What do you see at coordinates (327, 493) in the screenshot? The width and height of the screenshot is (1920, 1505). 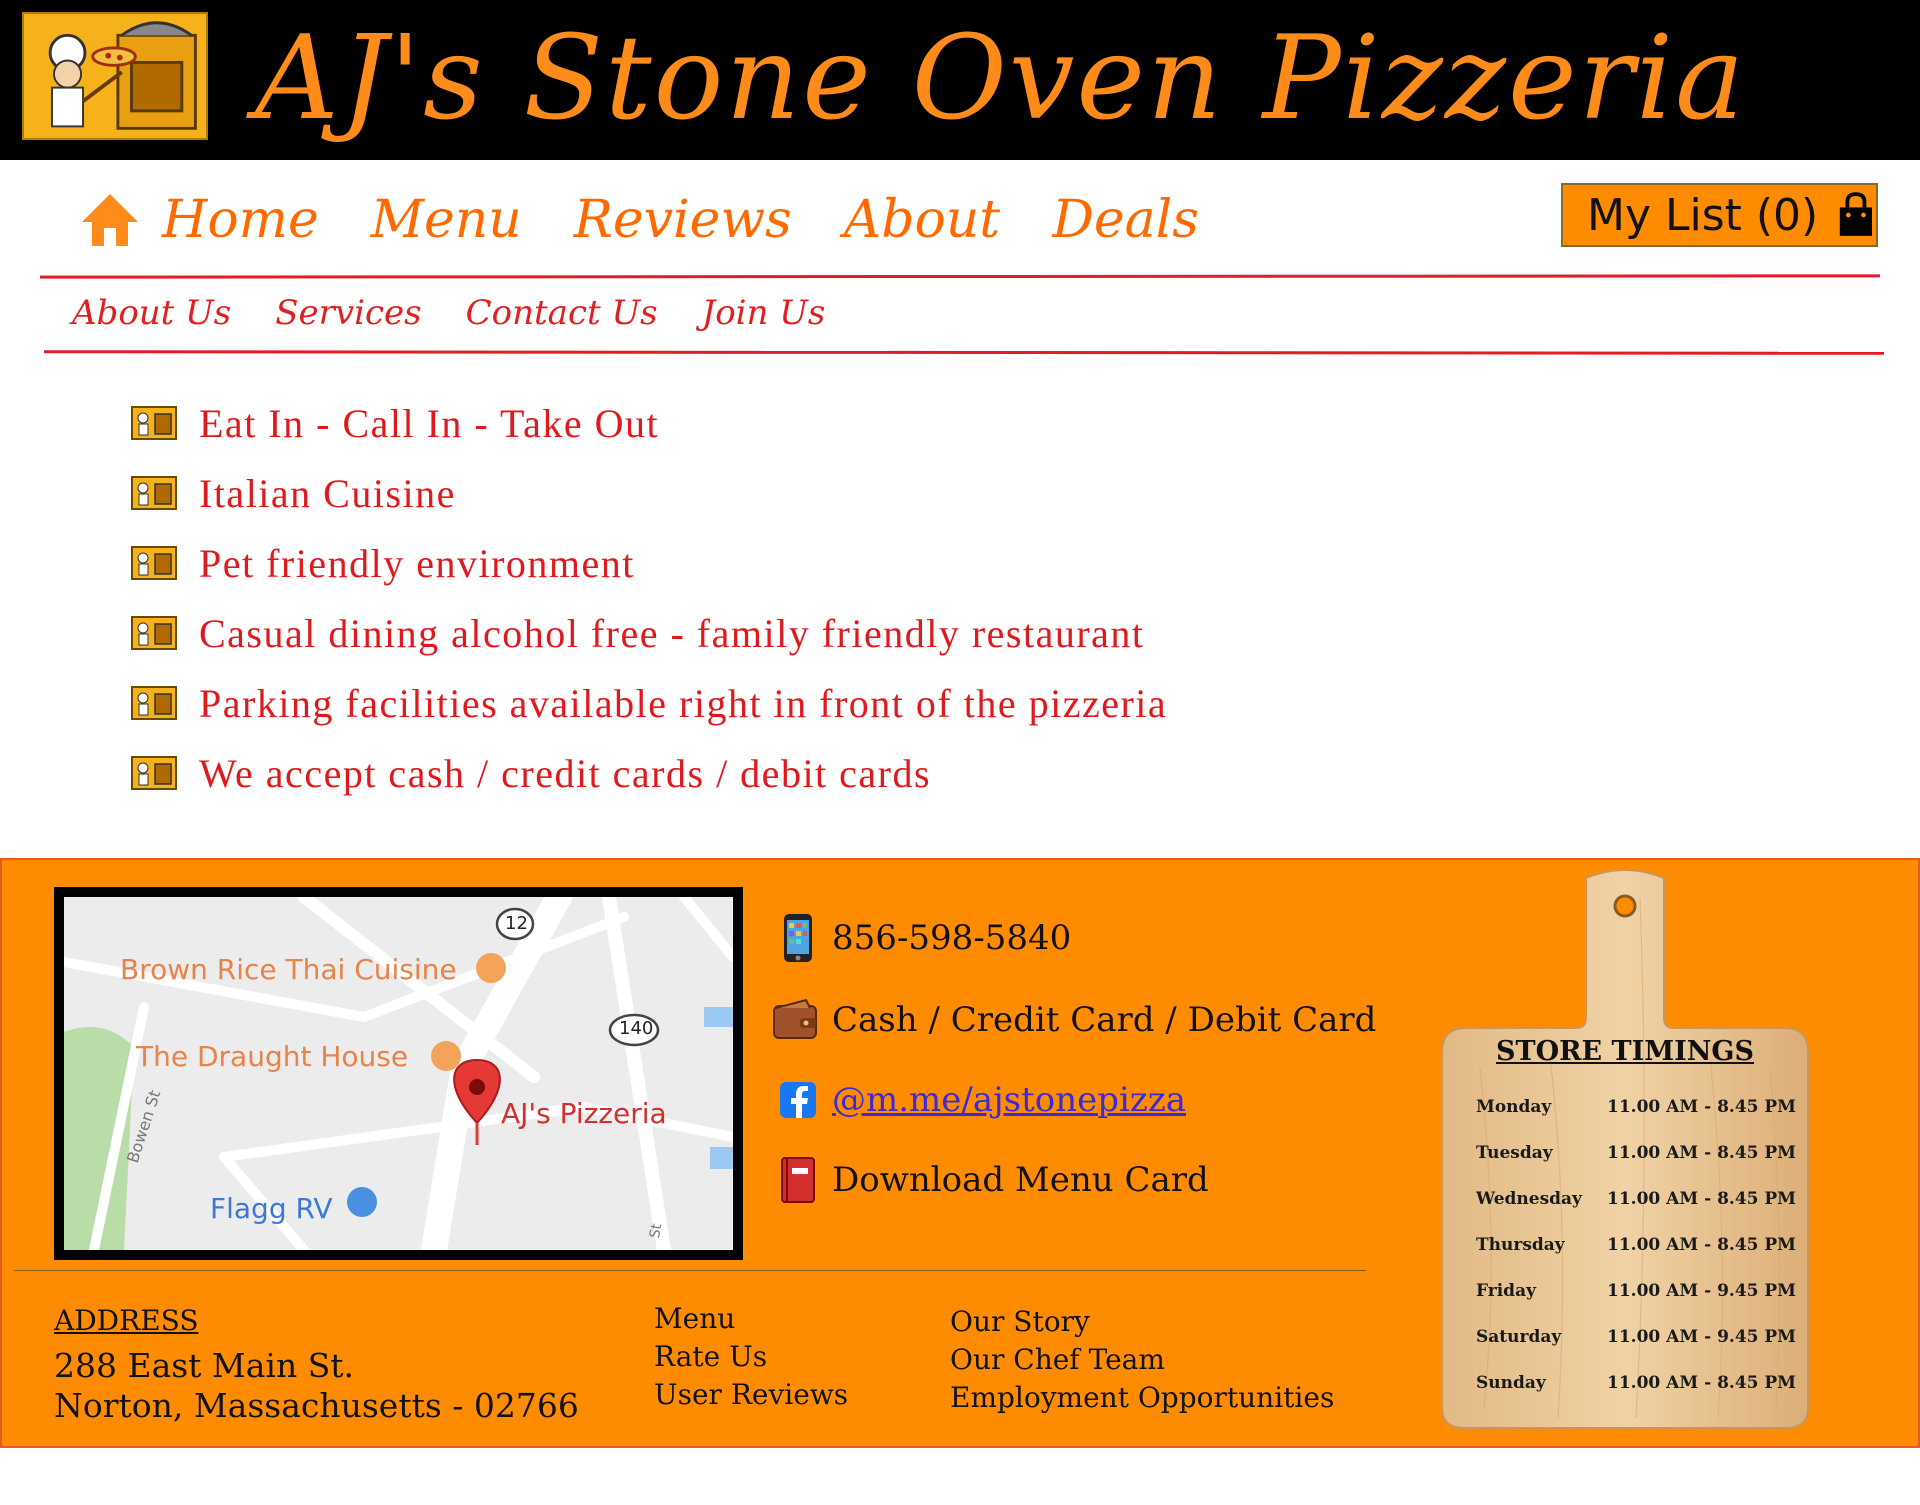 I see `list-item-text: Italian Cuisine` at bounding box center [327, 493].